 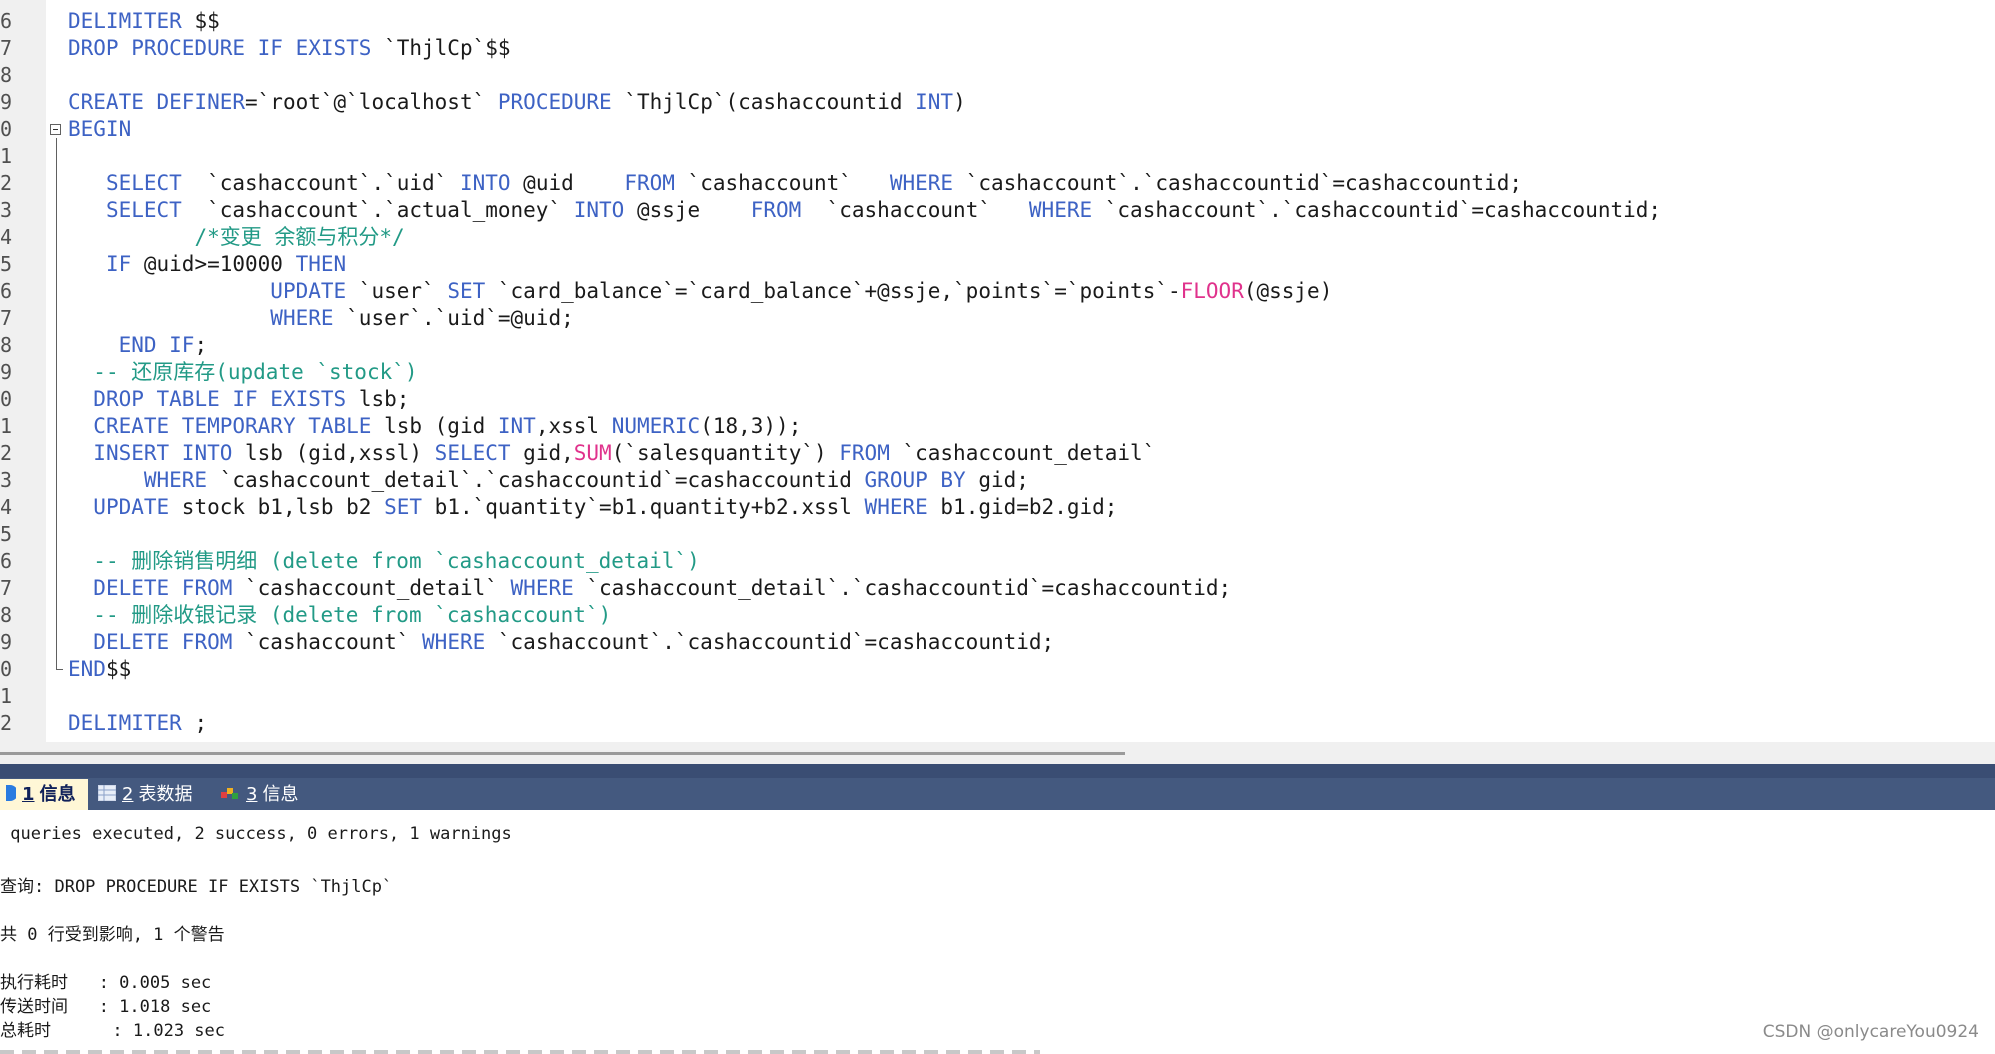 What do you see at coordinates (44, 794) in the screenshot?
I see `tab-info: 1 信息` at bounding box center [44, 794].